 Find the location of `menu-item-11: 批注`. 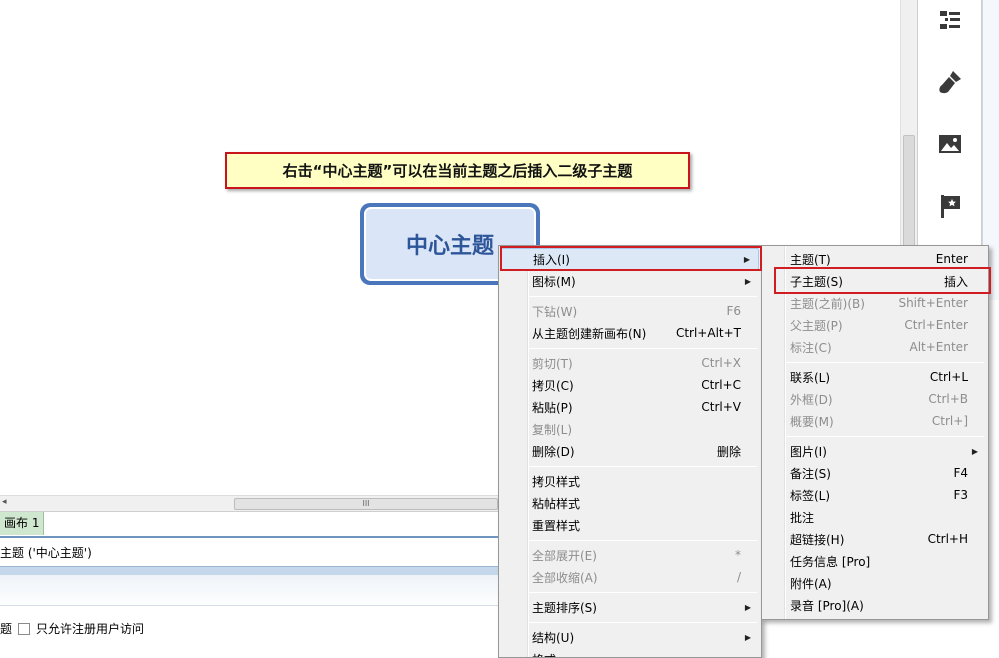

menu-item-11: 批注 is located at coordinates (875, 517).